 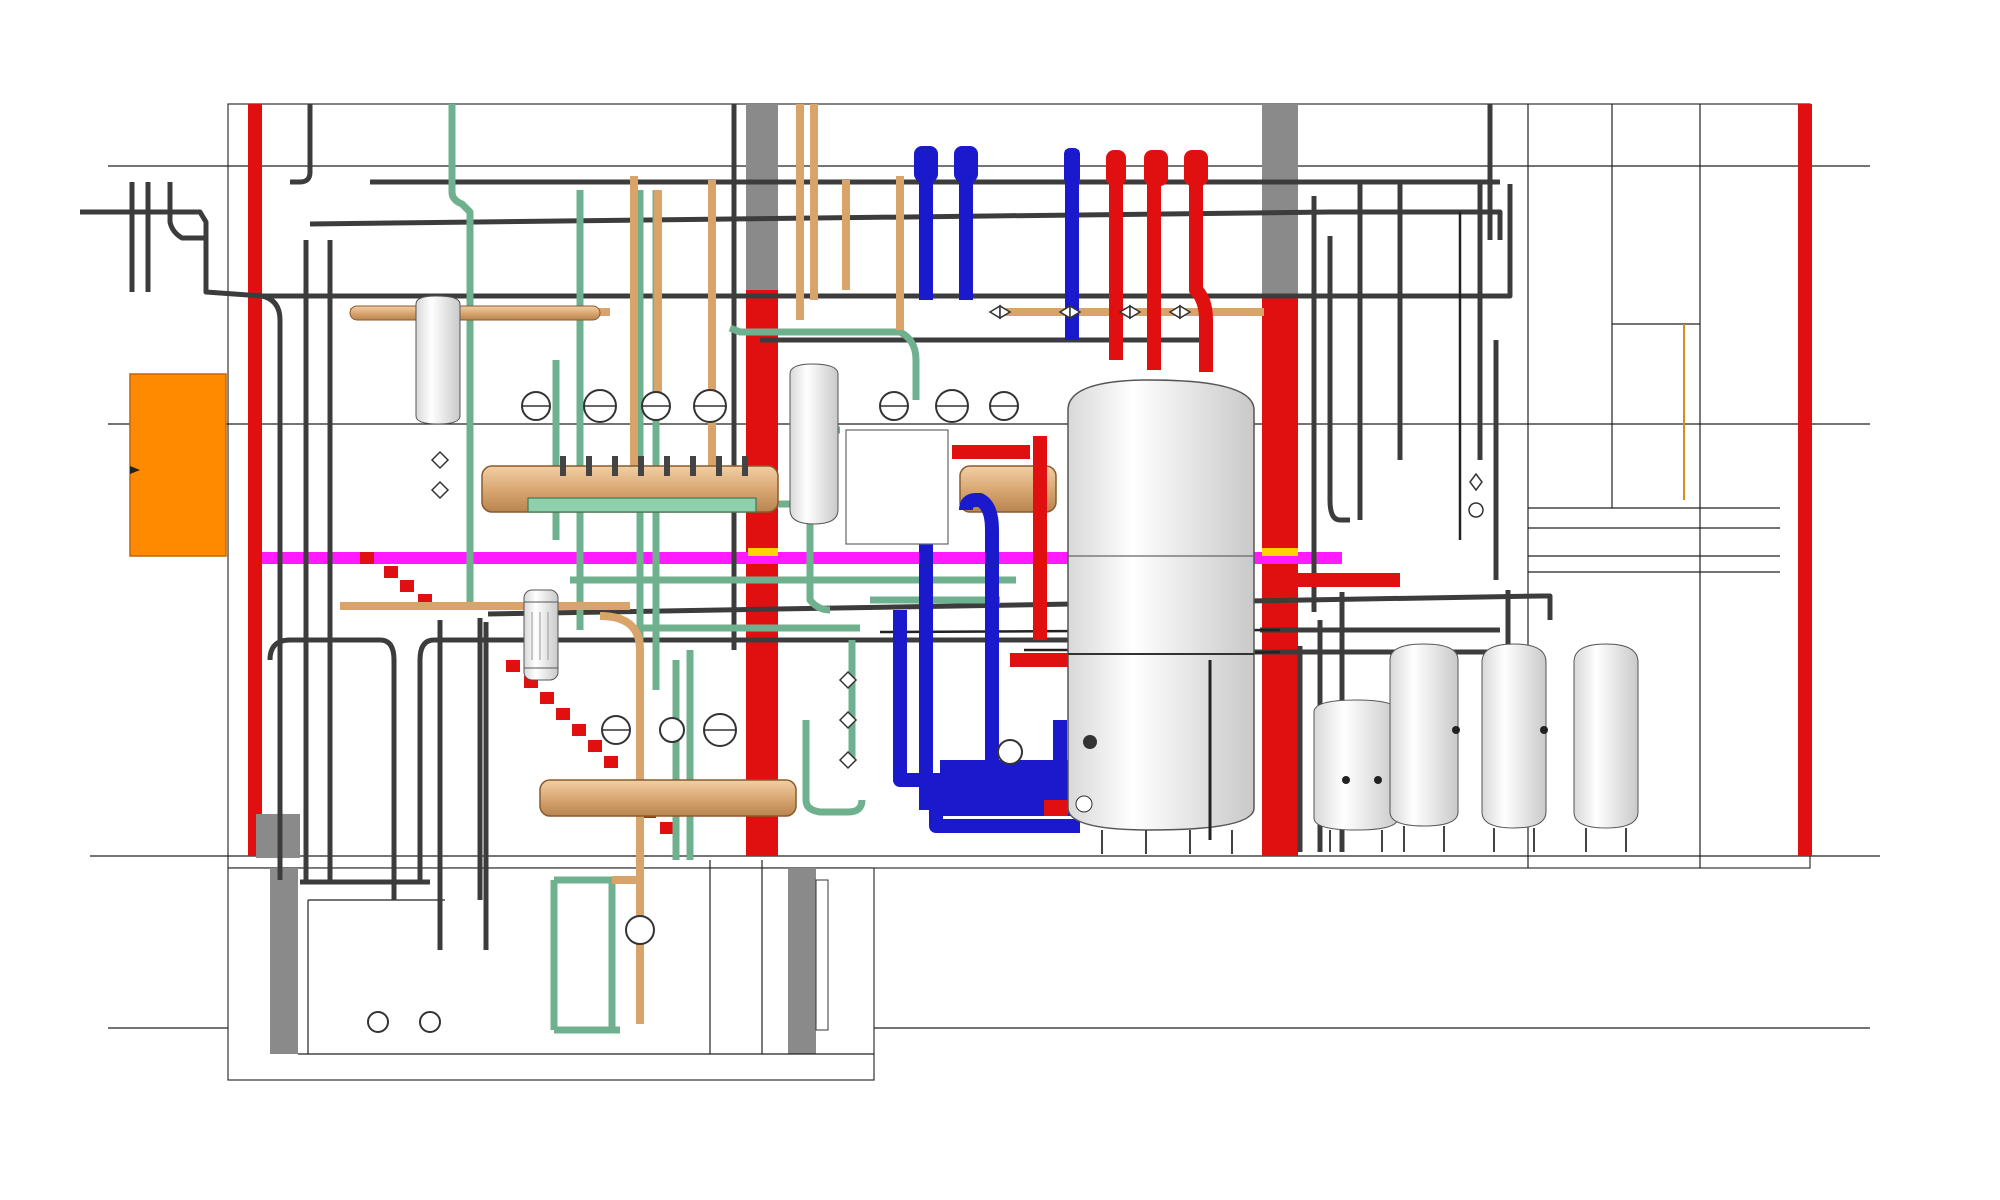 I want to click on tall-vessel-center, so click(x=814, y=444).